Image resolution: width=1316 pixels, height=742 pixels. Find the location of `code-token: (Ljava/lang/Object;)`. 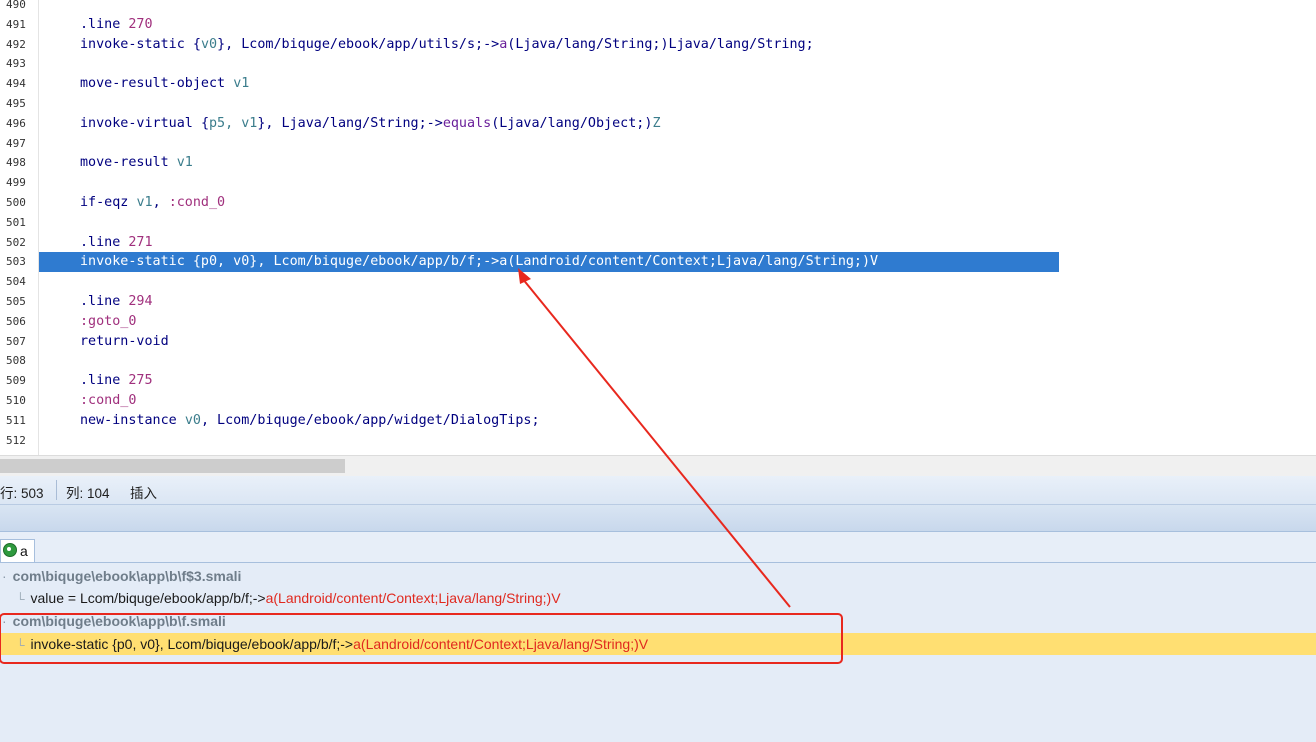

code-token: (Ljava/lang/Object;) is located at coordinates (572, 123).